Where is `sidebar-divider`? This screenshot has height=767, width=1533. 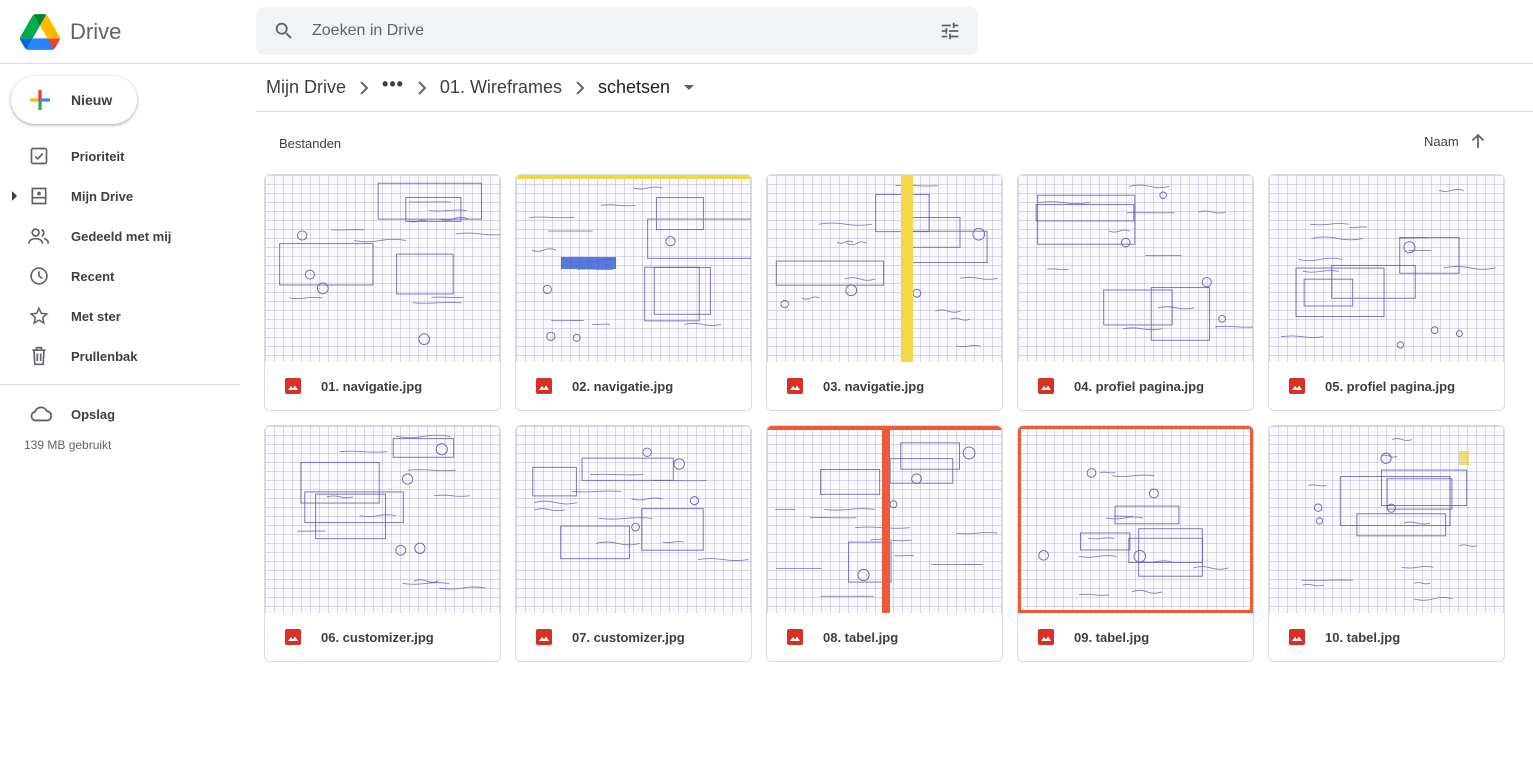 sidebar-divider is located at coordinates (120, 384).